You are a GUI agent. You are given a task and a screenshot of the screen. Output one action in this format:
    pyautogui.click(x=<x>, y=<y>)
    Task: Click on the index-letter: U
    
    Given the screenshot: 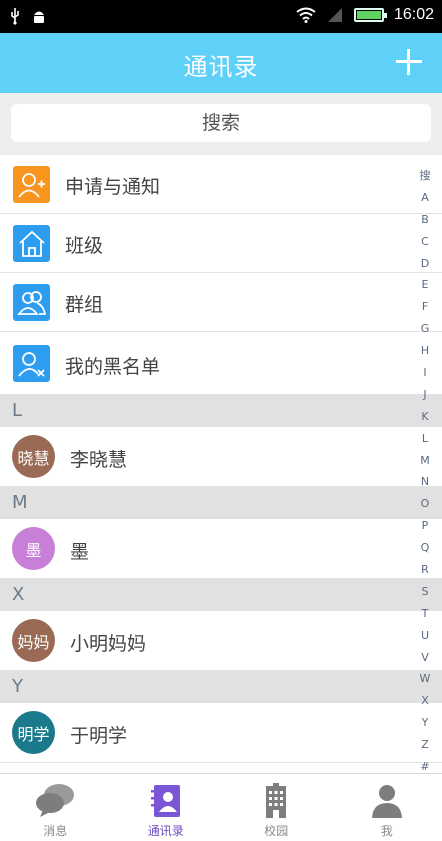 What is the action you would take?
    pyautogui.click(x=425, y=636)
    